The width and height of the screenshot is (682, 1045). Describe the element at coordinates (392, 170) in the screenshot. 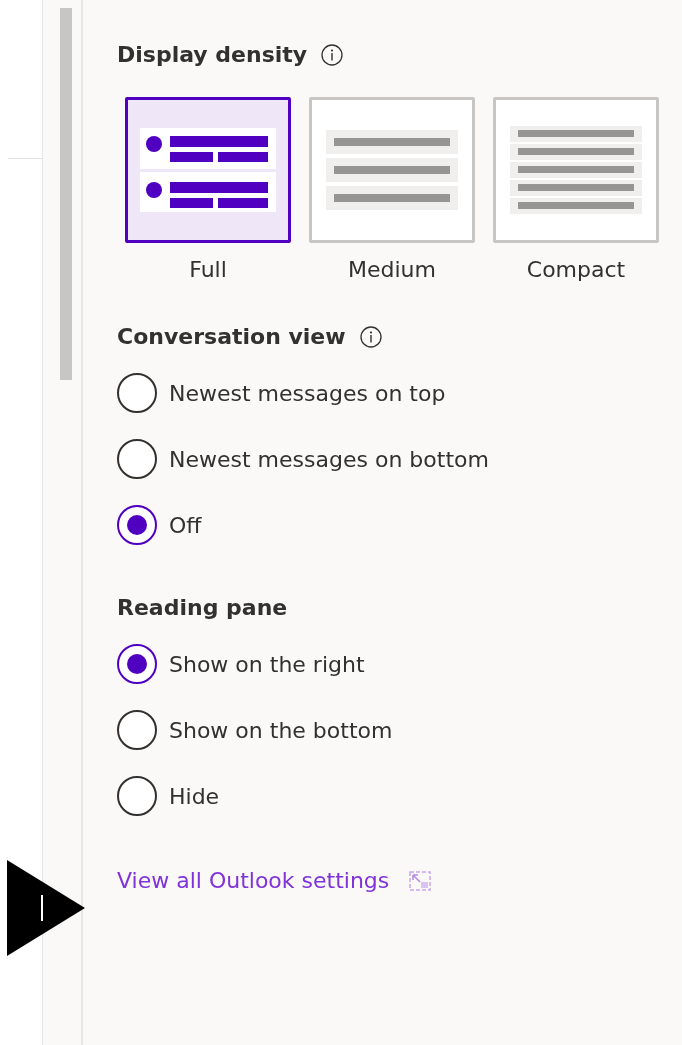

I see `medium-list-icon` at that location.